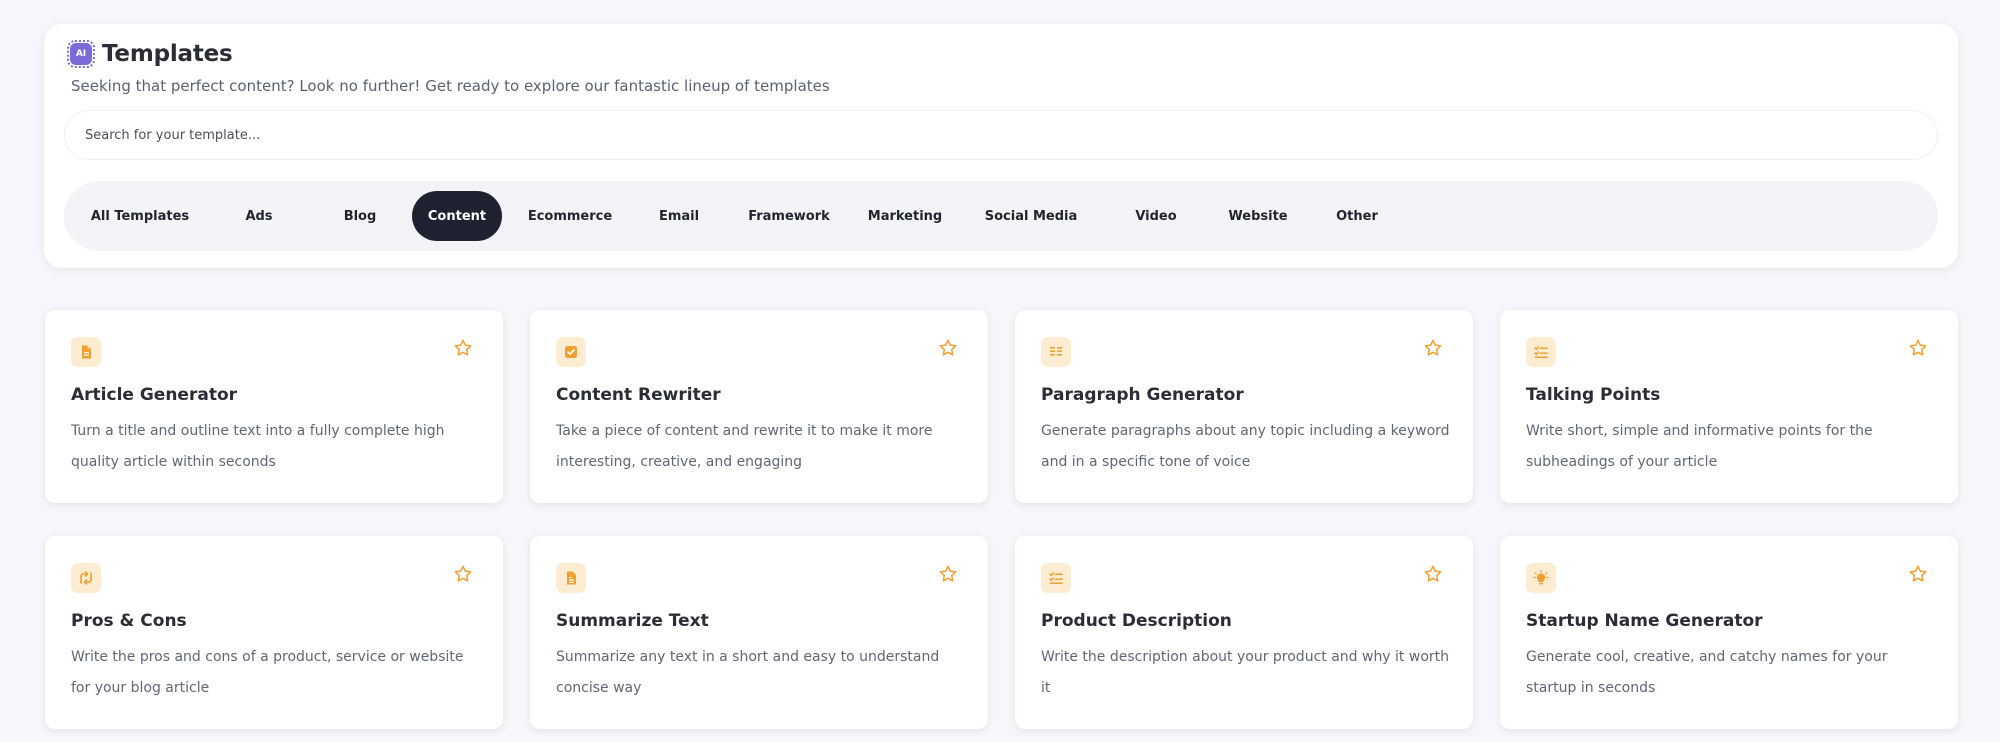 The width and height of the screenshot is (2000, 742). I want to click on card-title: Product Description, so click(1136, 621).